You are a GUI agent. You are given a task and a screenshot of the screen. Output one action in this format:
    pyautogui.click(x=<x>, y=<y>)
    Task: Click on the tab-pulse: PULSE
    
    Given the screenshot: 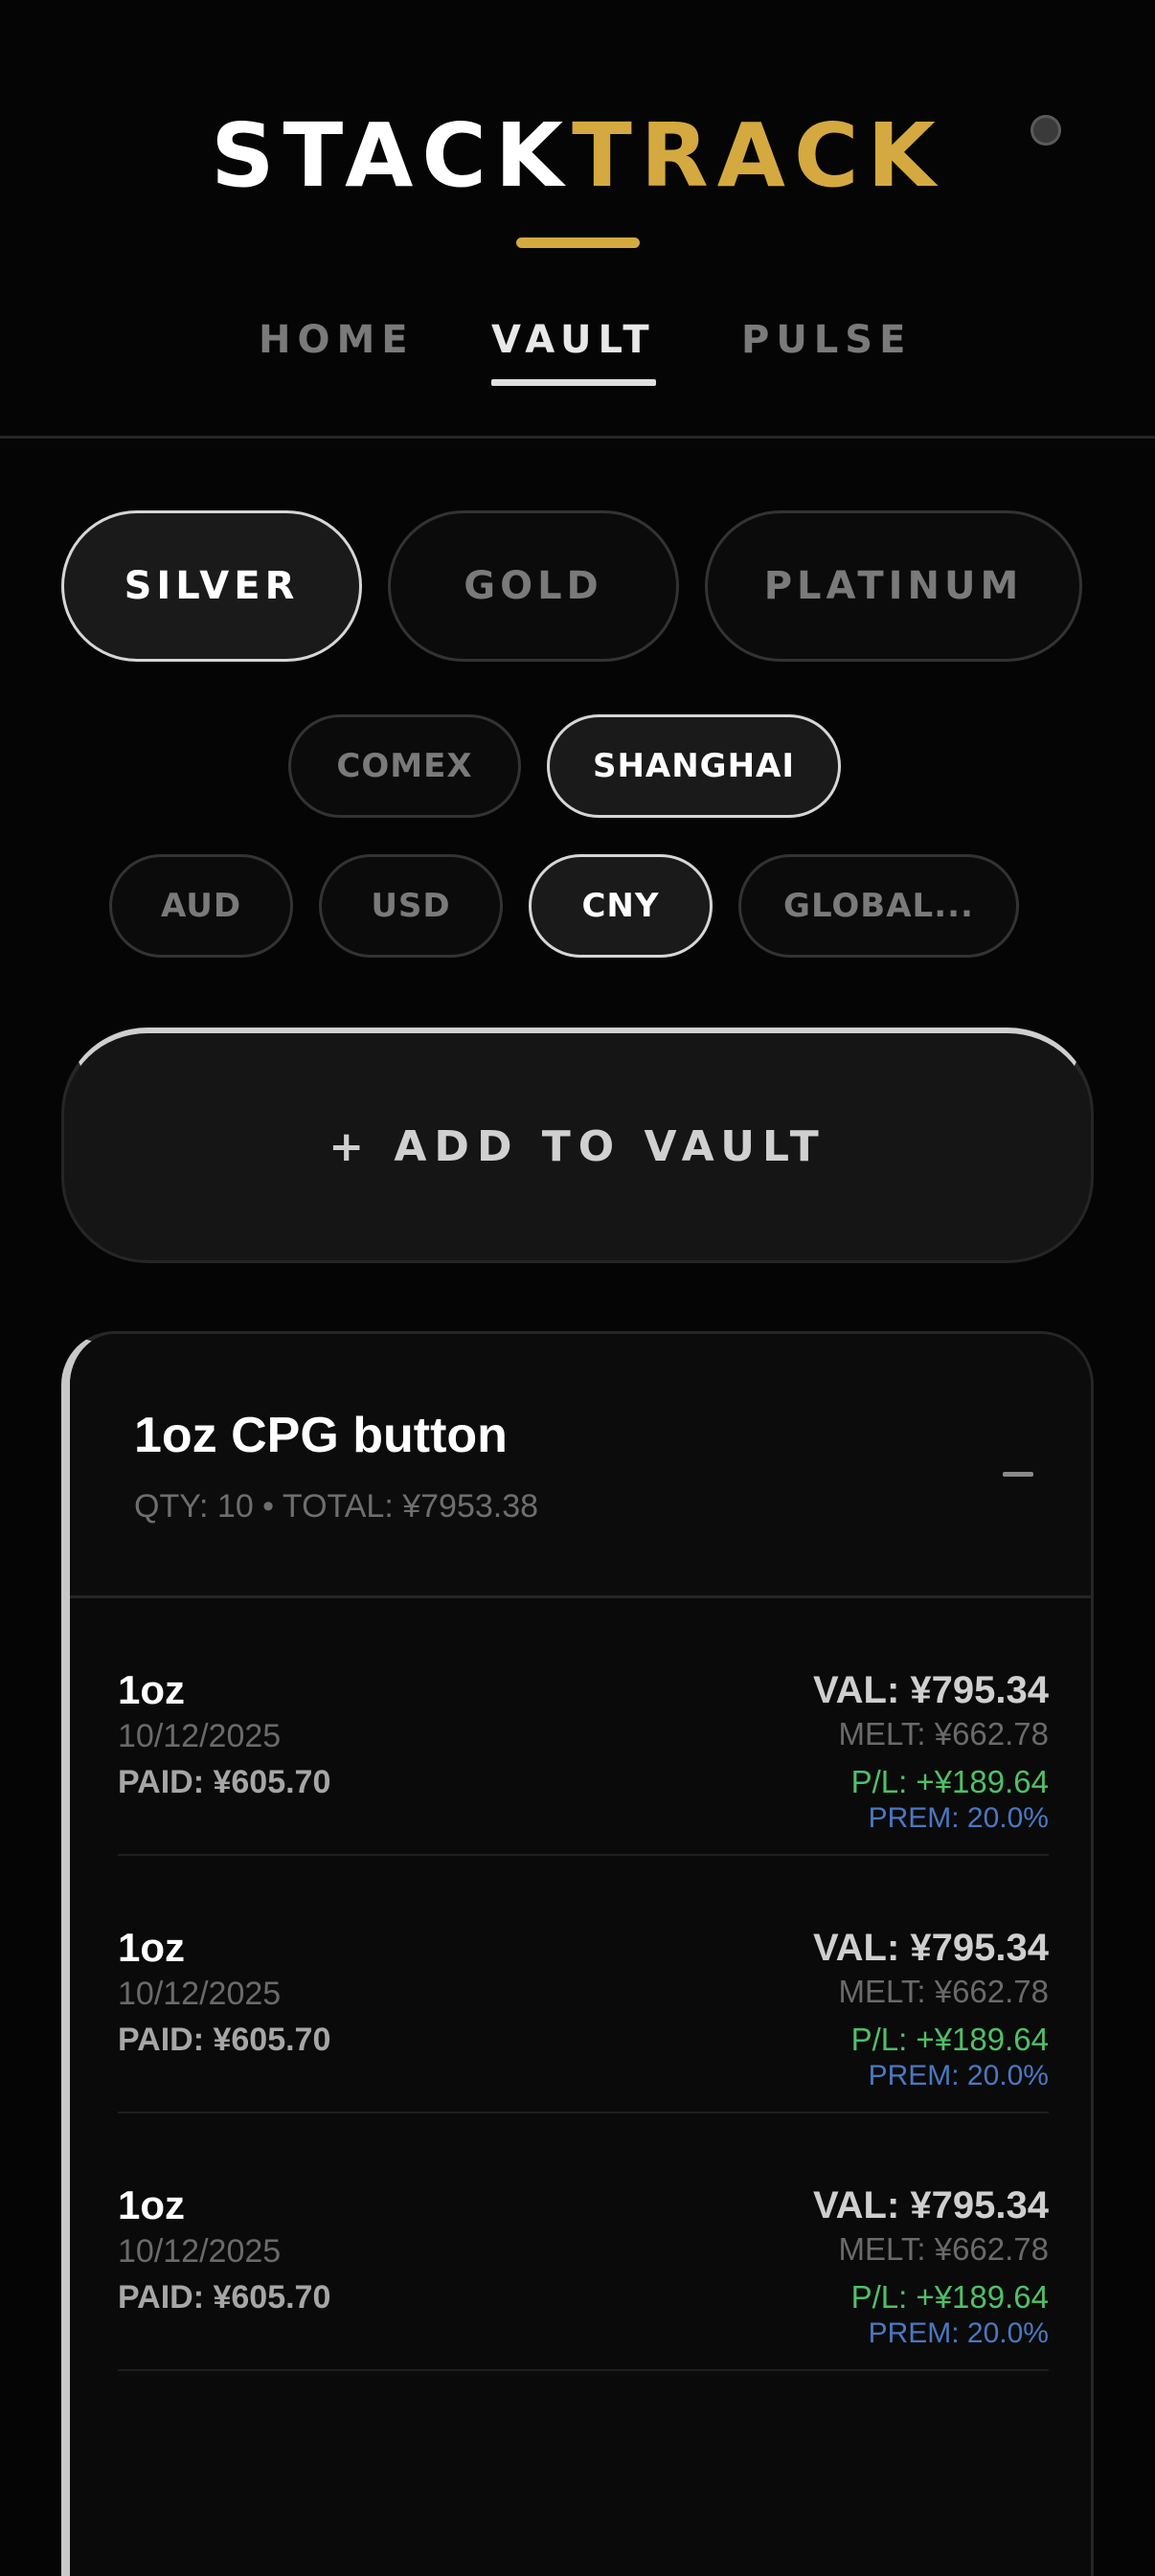 What is the action you would take?
    pyautogui.click(x=826, y=340)
    